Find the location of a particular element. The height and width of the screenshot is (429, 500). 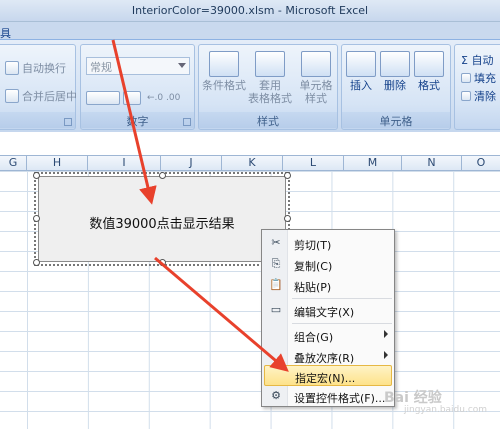

menu-item-order: 叠放次序(R) is located at coordinates (328, 356).